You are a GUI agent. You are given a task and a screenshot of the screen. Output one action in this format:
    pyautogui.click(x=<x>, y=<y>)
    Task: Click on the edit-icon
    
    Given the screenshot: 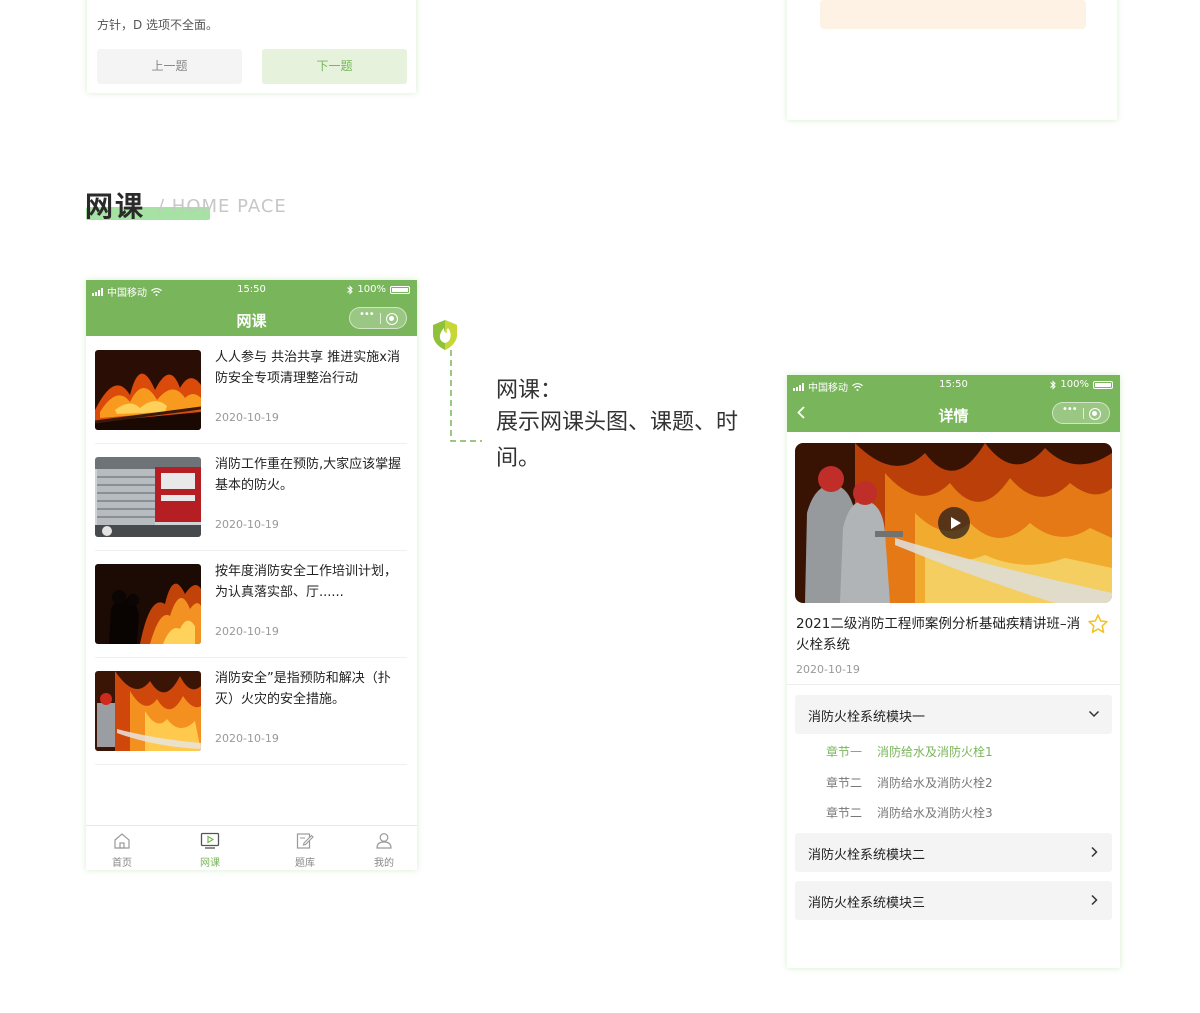 What is the action you would take?
    pyautogui.click(x=305, y=841)
    